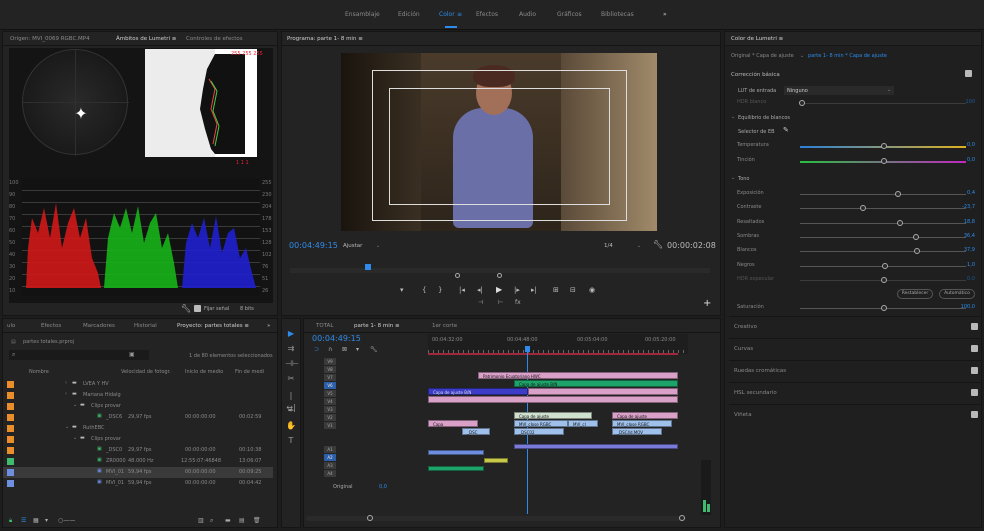  Describe the element at coordinates (596, 446) in the screenshot. I see `audio-clip-a1-b` at that location.